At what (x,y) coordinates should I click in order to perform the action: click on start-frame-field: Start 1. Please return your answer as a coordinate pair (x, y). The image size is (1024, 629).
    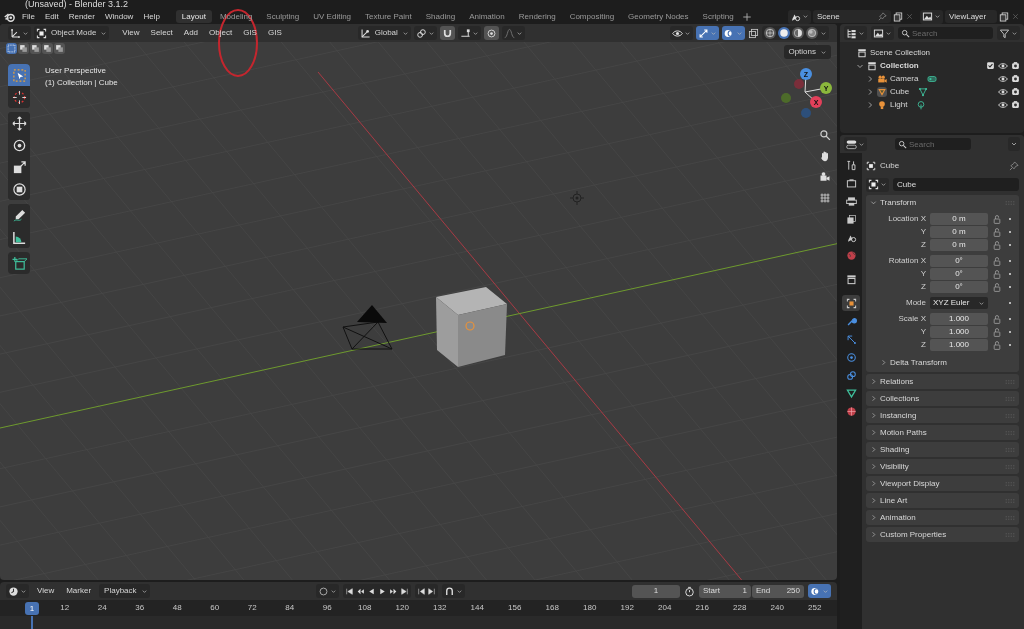
    Looking at the image, I should click on (725, 591).